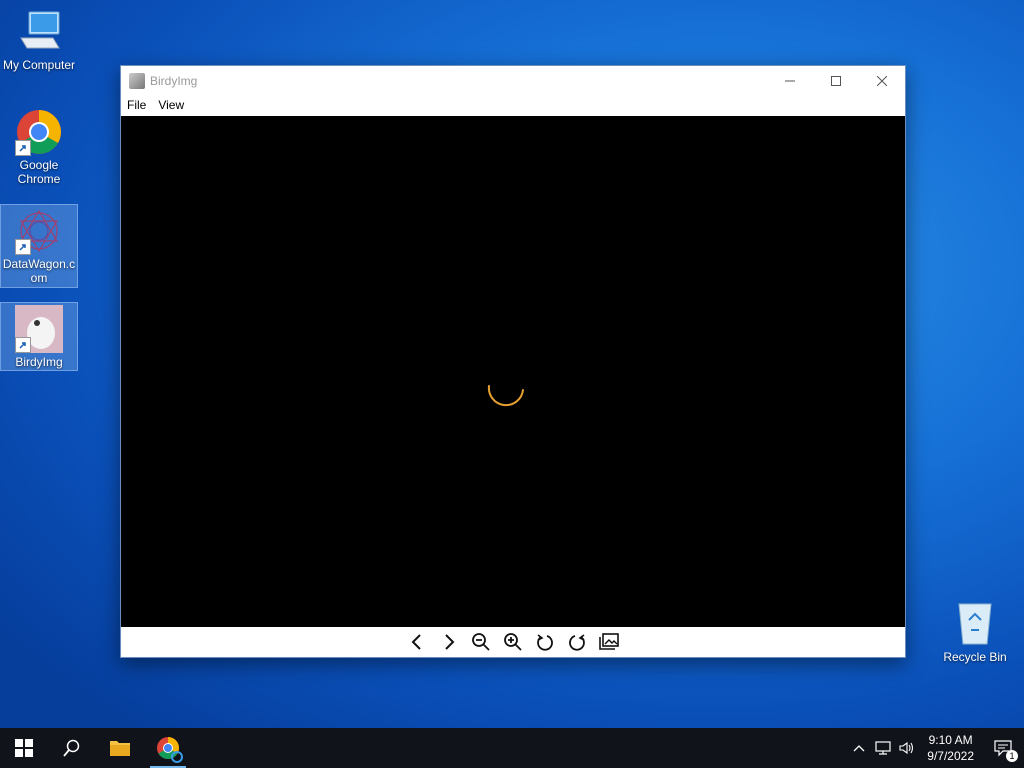 The width and height of the screenshot is (1024, 768). What do you see at coordinates (39, 32) in the screenshot?
I see `computer-icon` at bounding box center [39, 32].